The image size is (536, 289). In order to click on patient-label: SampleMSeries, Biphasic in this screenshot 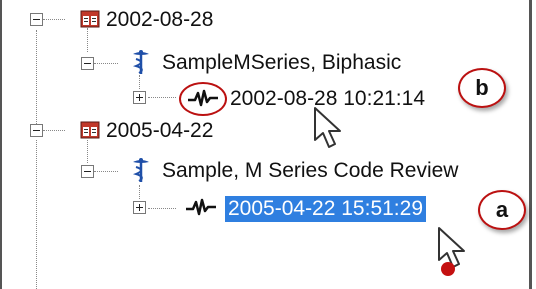, I will do `click(282, 62)`.